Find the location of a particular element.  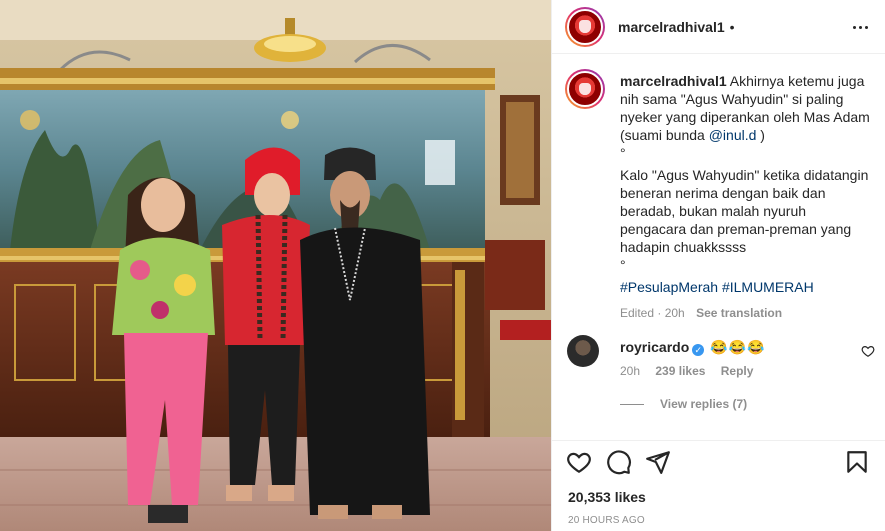

caption-meta: Edited · 20h See translation is located at coordinates (745, 313).